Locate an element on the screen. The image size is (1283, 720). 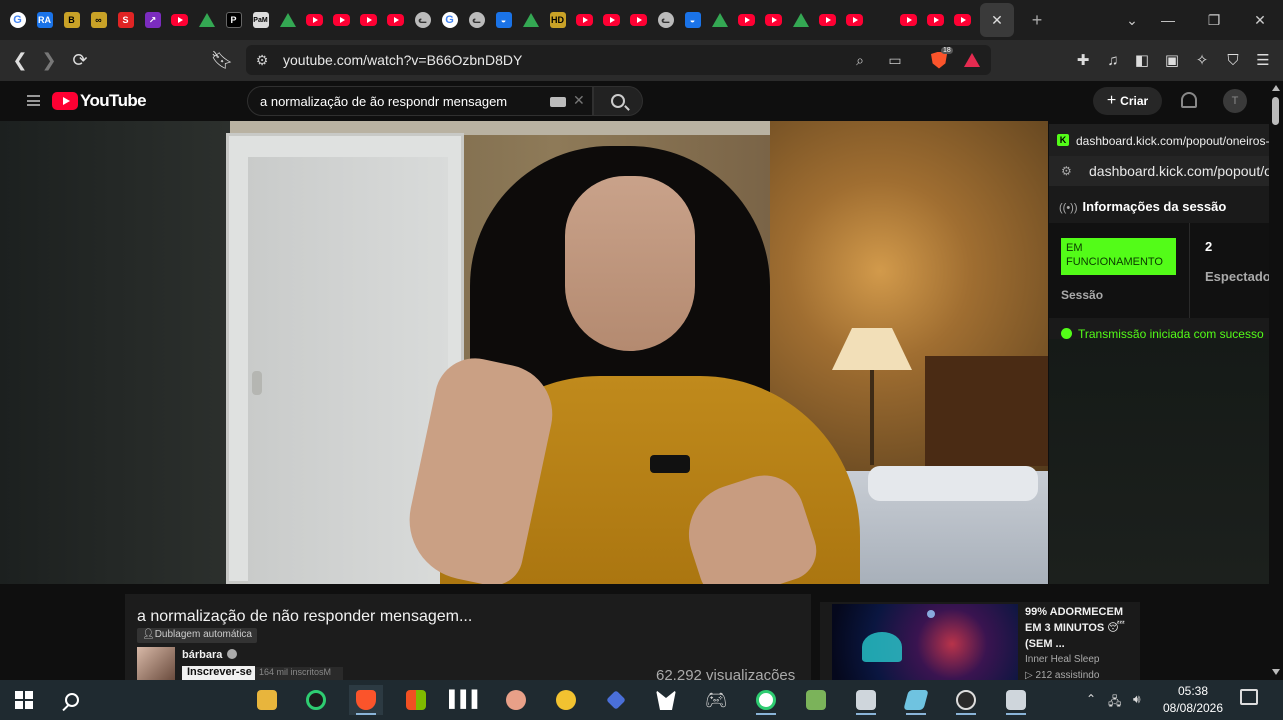
taskbar-search-button is located at coordinates (72, 700).